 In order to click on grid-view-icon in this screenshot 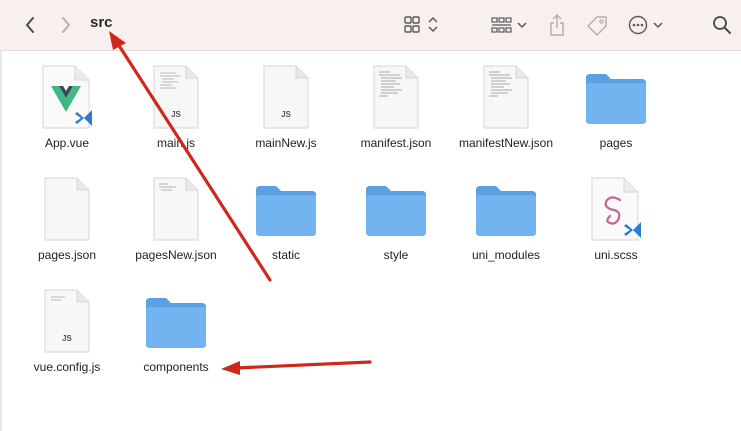, I will do `click(421, 24)`.